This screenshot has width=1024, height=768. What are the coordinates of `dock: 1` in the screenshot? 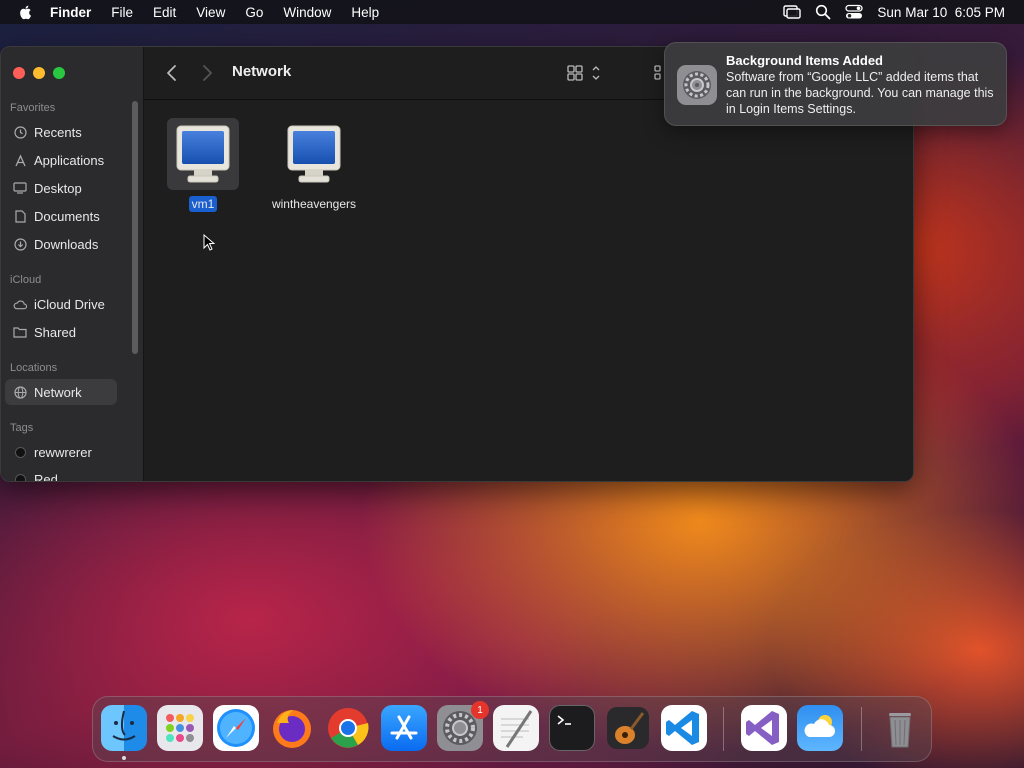 It's located at (512, 729).